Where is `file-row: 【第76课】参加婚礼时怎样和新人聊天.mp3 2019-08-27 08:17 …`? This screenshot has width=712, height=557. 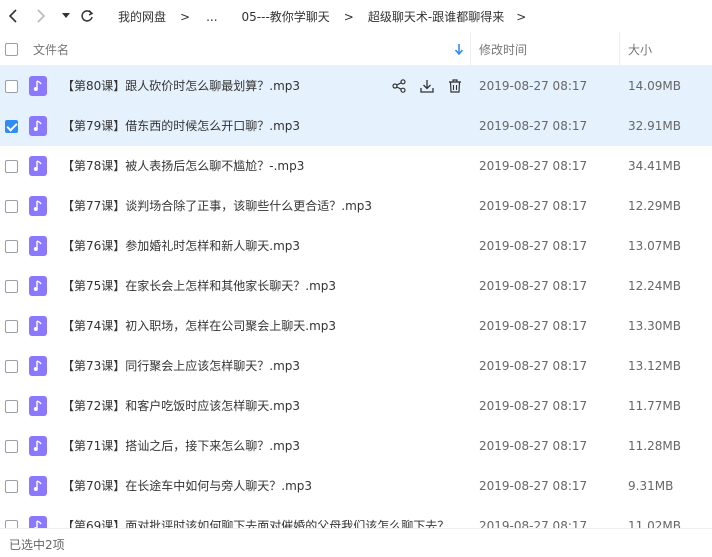
file-row: 【第76课】参加婚礼时怎样和新人聊天.mp3 2019-08-27 08:17 … is located at coordinates (356, 246).